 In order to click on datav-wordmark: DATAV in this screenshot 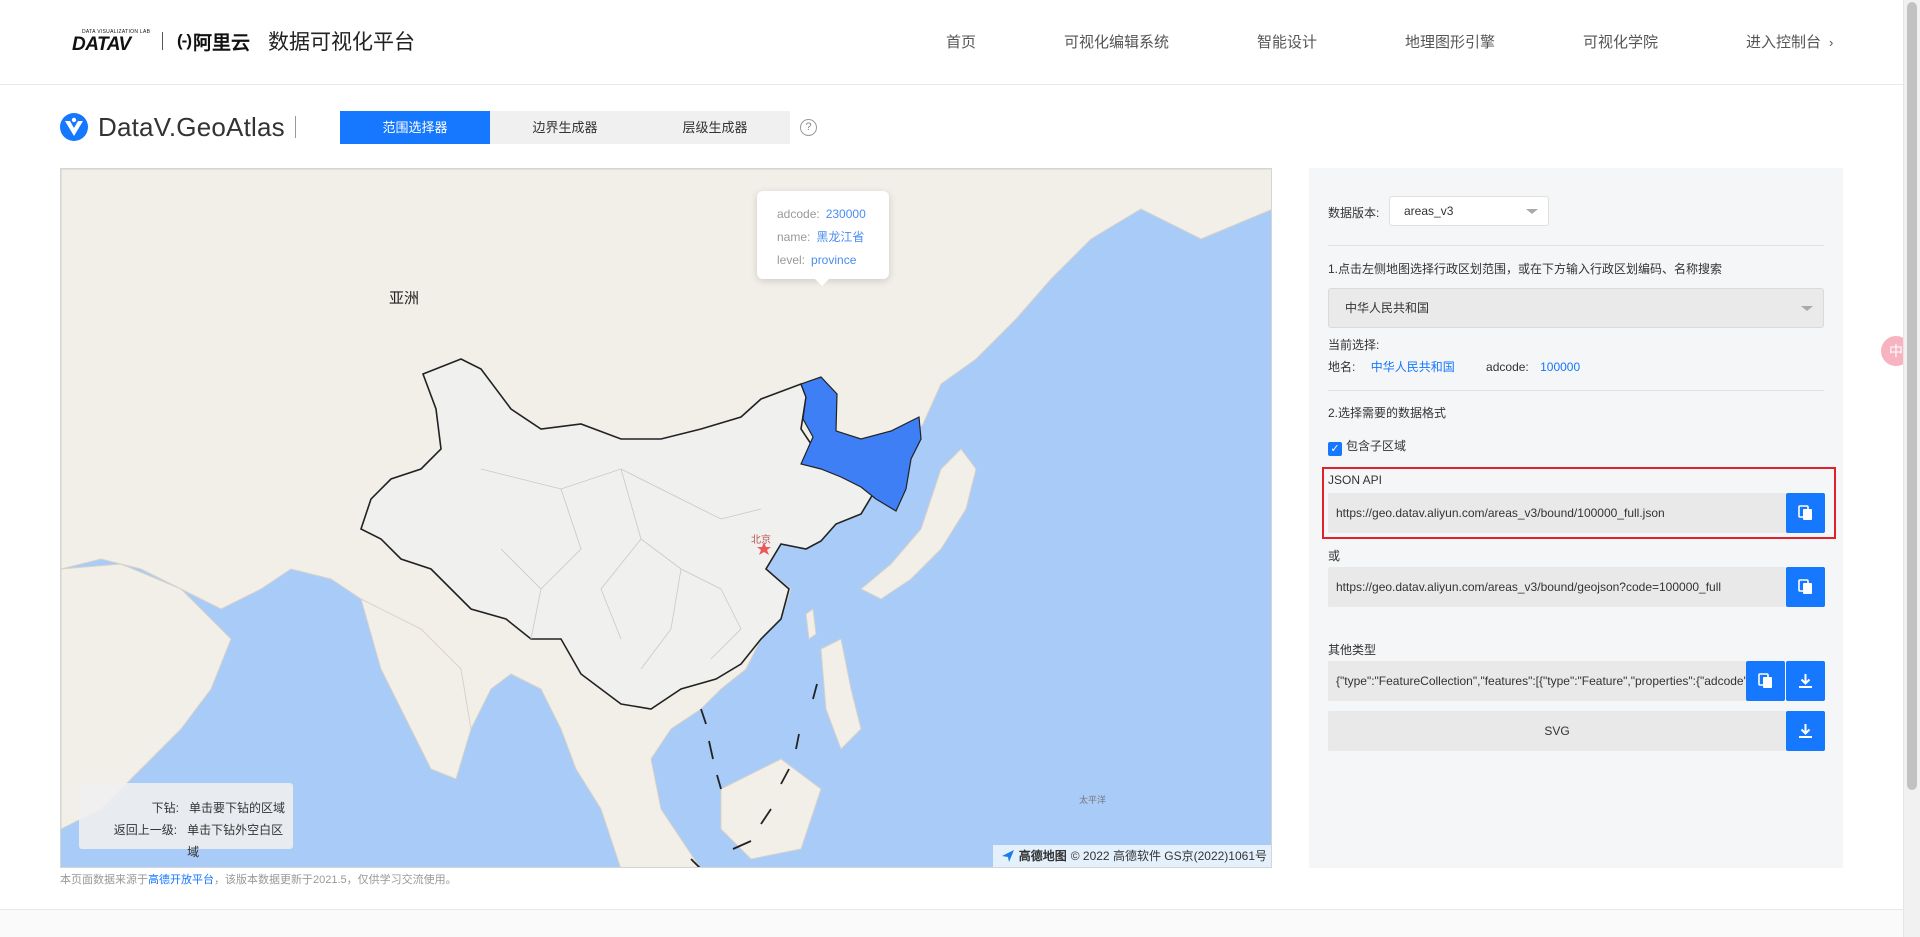, I will do `click(101, 44)`.